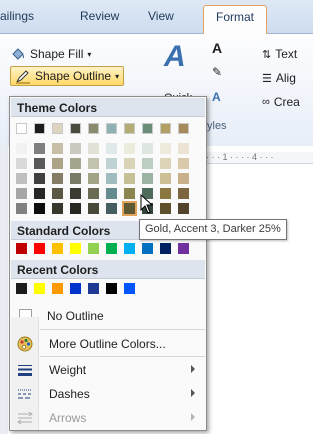 This screenshot has height=434, width=320. What do you see at coordinates (108, 393) in the screenshot?
I see `dashes-menu-item: Dashes` at bounding box center [108, 393].